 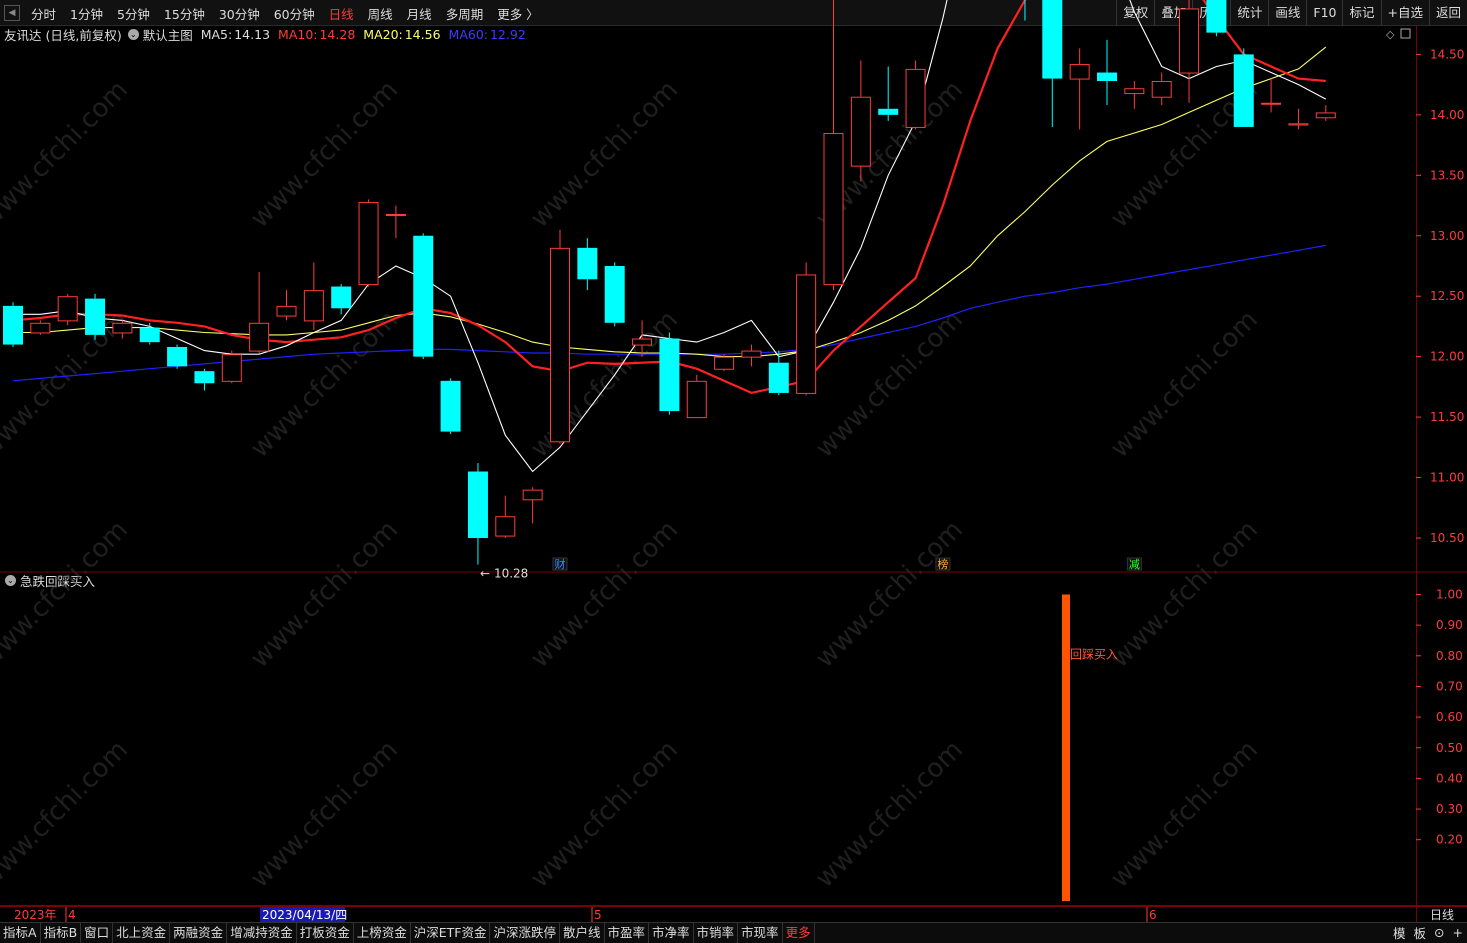 What do you see at coordinates (582, 933) in the screenshot?
I see `indicator-tab: 散户线` at bounding box center [582, 933].